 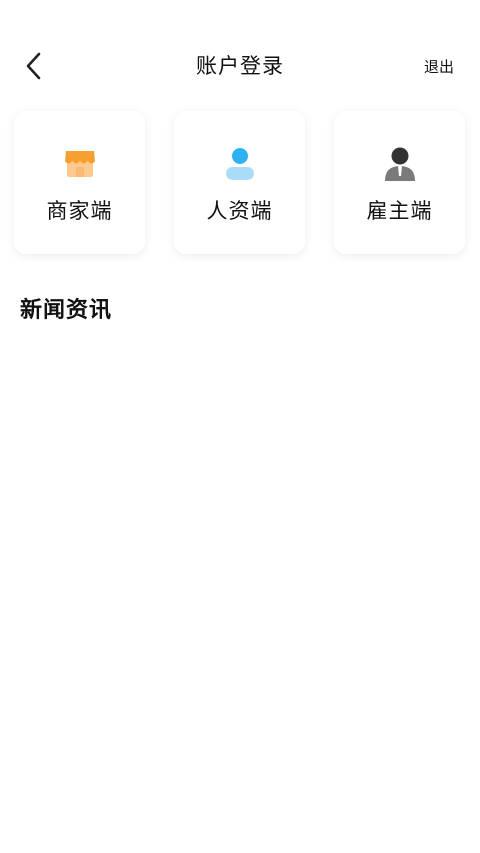 What do you see at coordinates (240, 66) in the screenshot?
I see `page-title: 账户登录` at bounding box center [240, 66].